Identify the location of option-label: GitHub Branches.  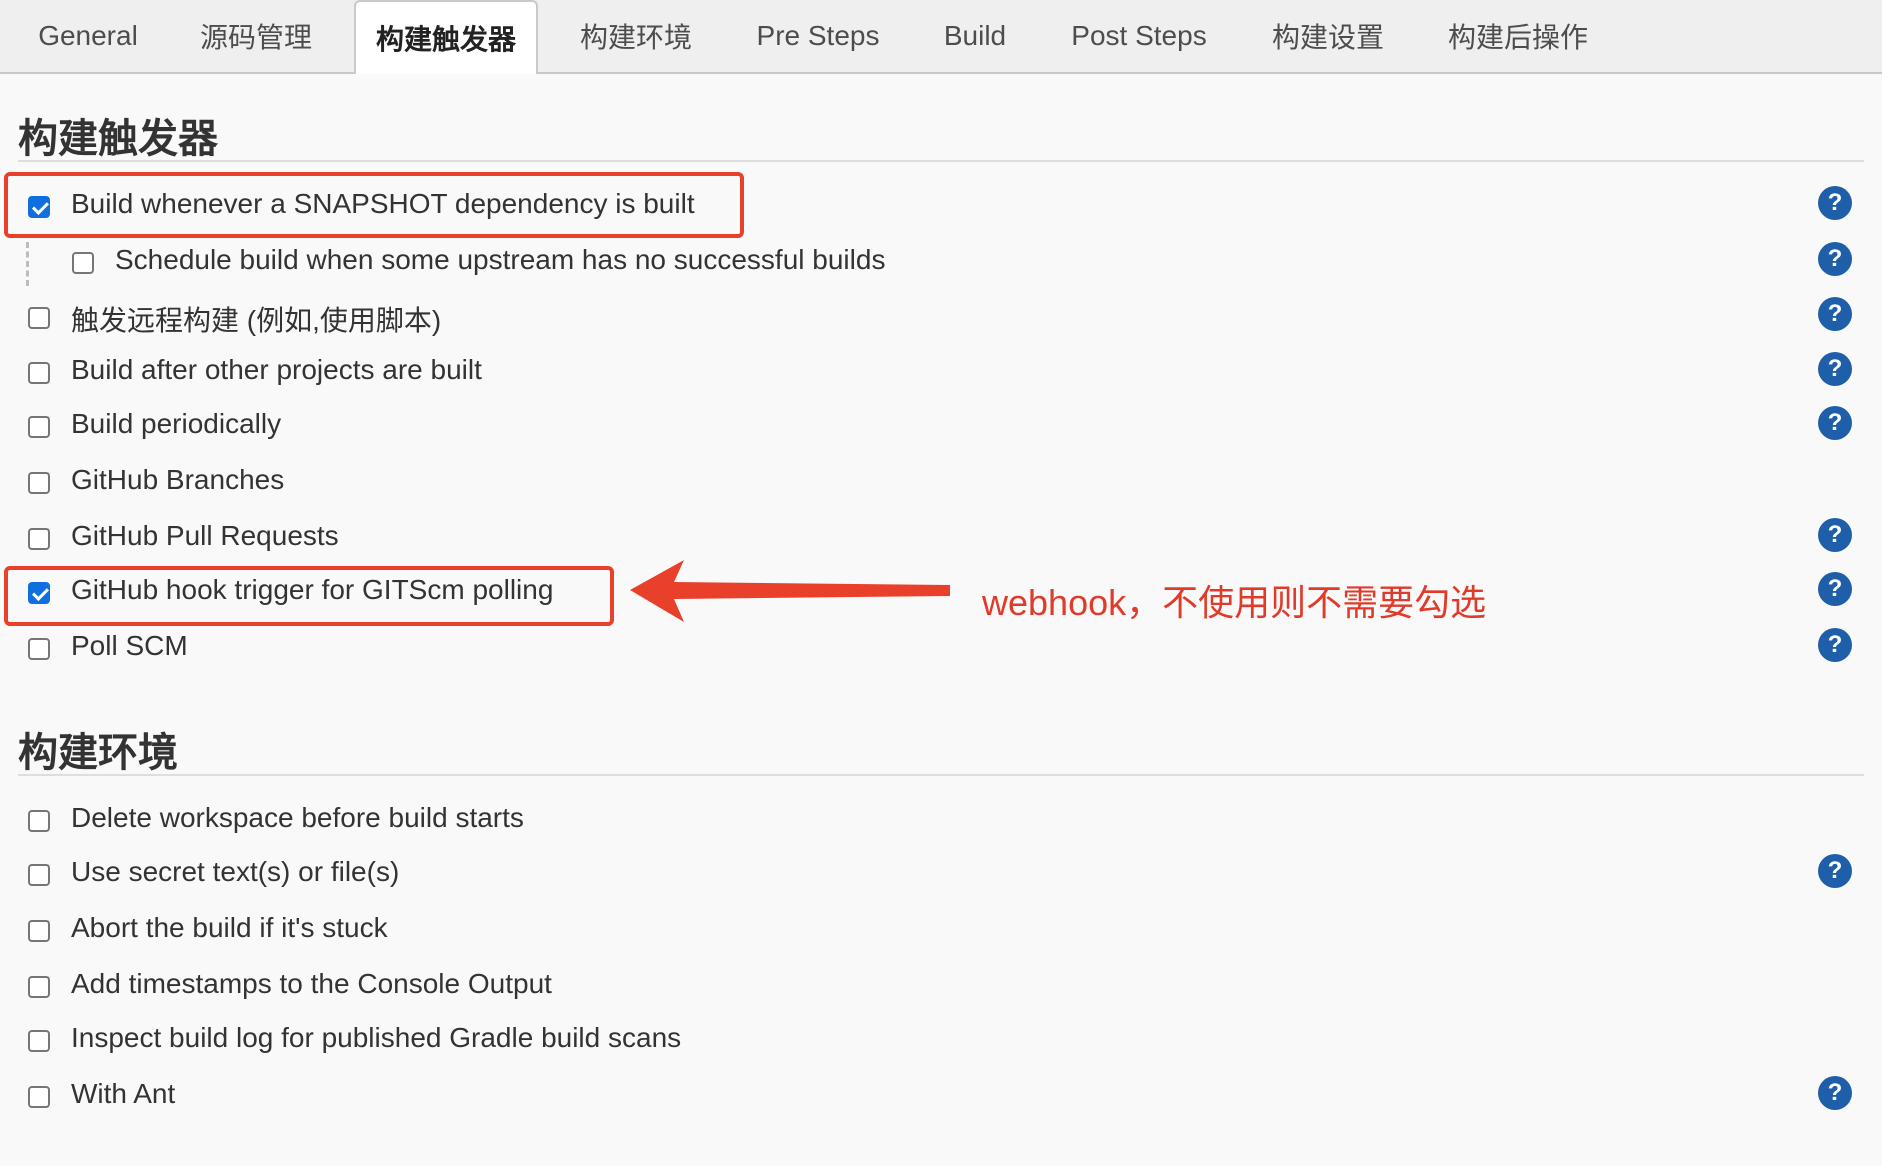
(178, 479).